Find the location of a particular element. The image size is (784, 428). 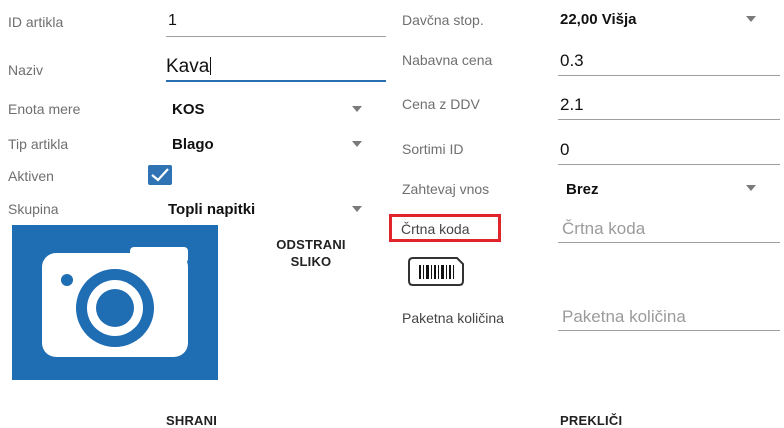

sort-id-field: 0 is located at coordinates (564, 150).